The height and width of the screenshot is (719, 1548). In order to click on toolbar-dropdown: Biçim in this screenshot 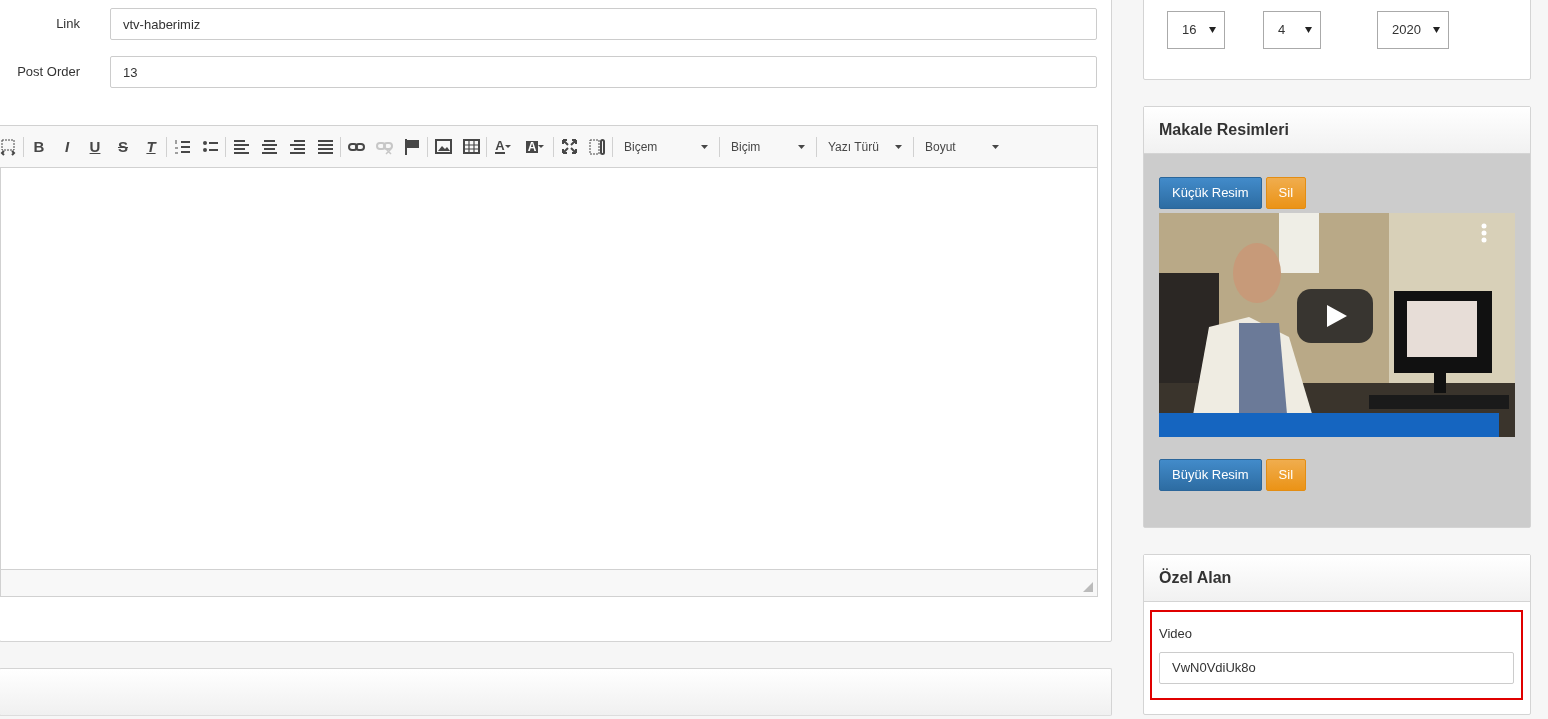, I will do `click(768, 146)`.